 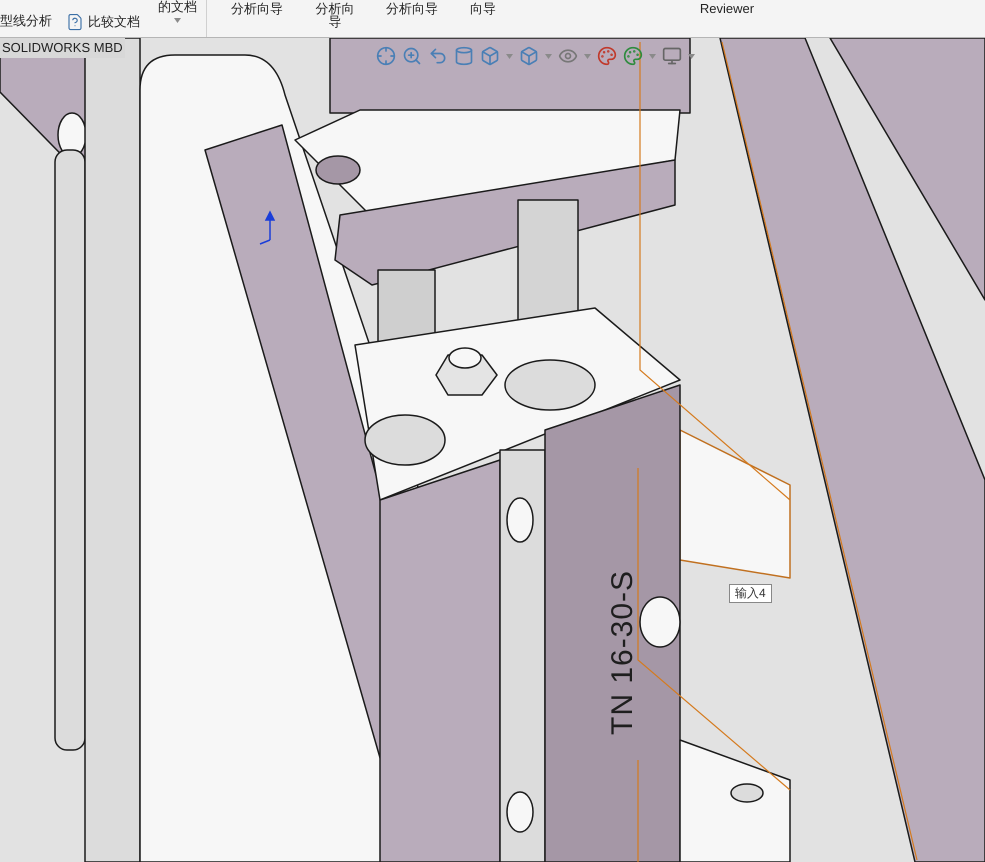 I want to click on arrow-icon, so click(x=438, y=56).